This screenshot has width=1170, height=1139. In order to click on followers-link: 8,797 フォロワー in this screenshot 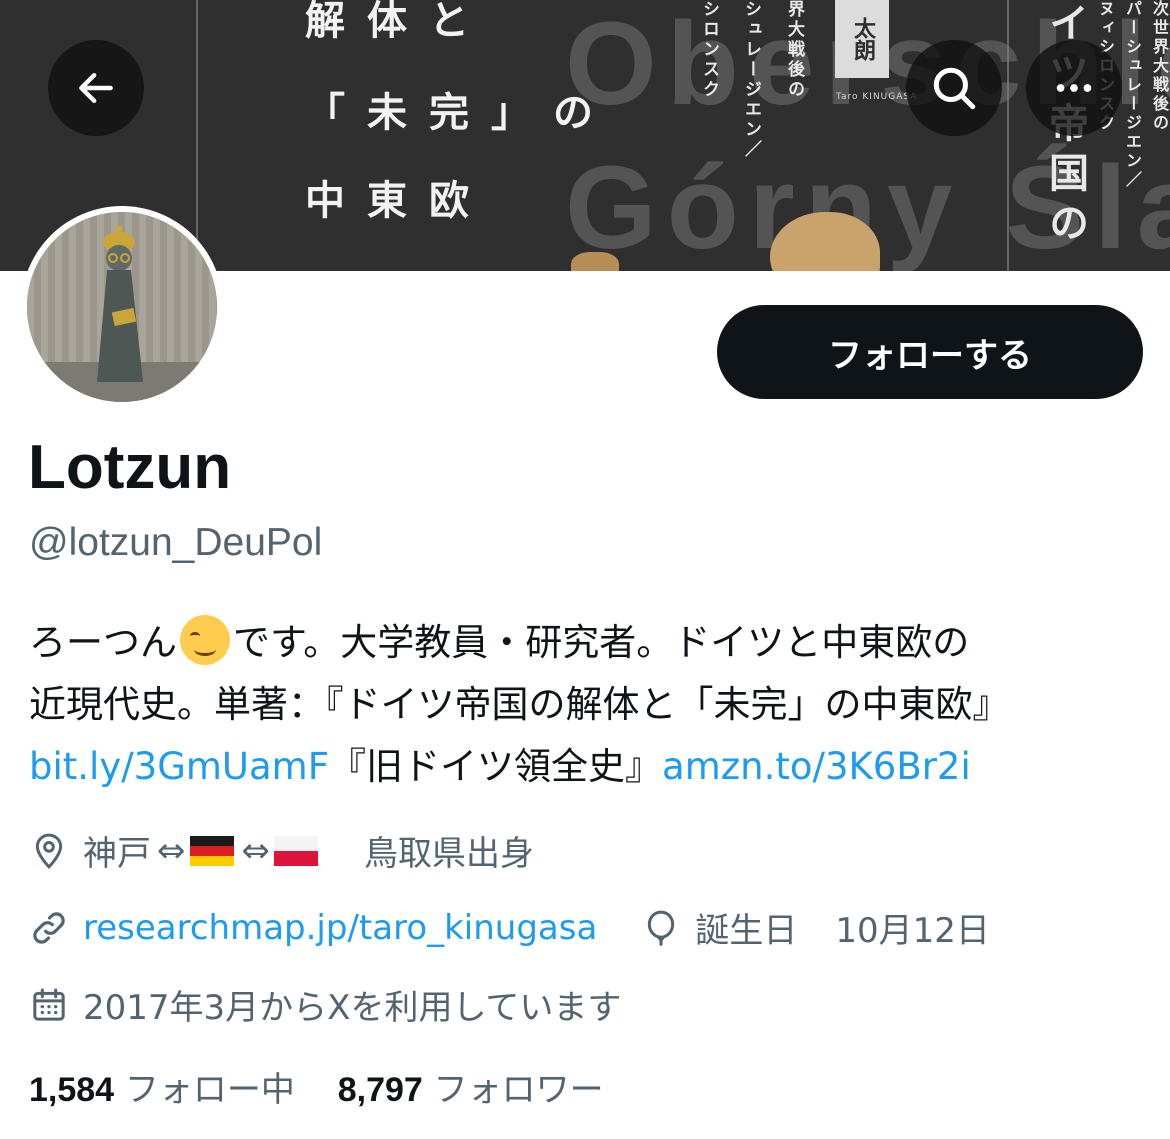, I will do `click(471, 1090)`.